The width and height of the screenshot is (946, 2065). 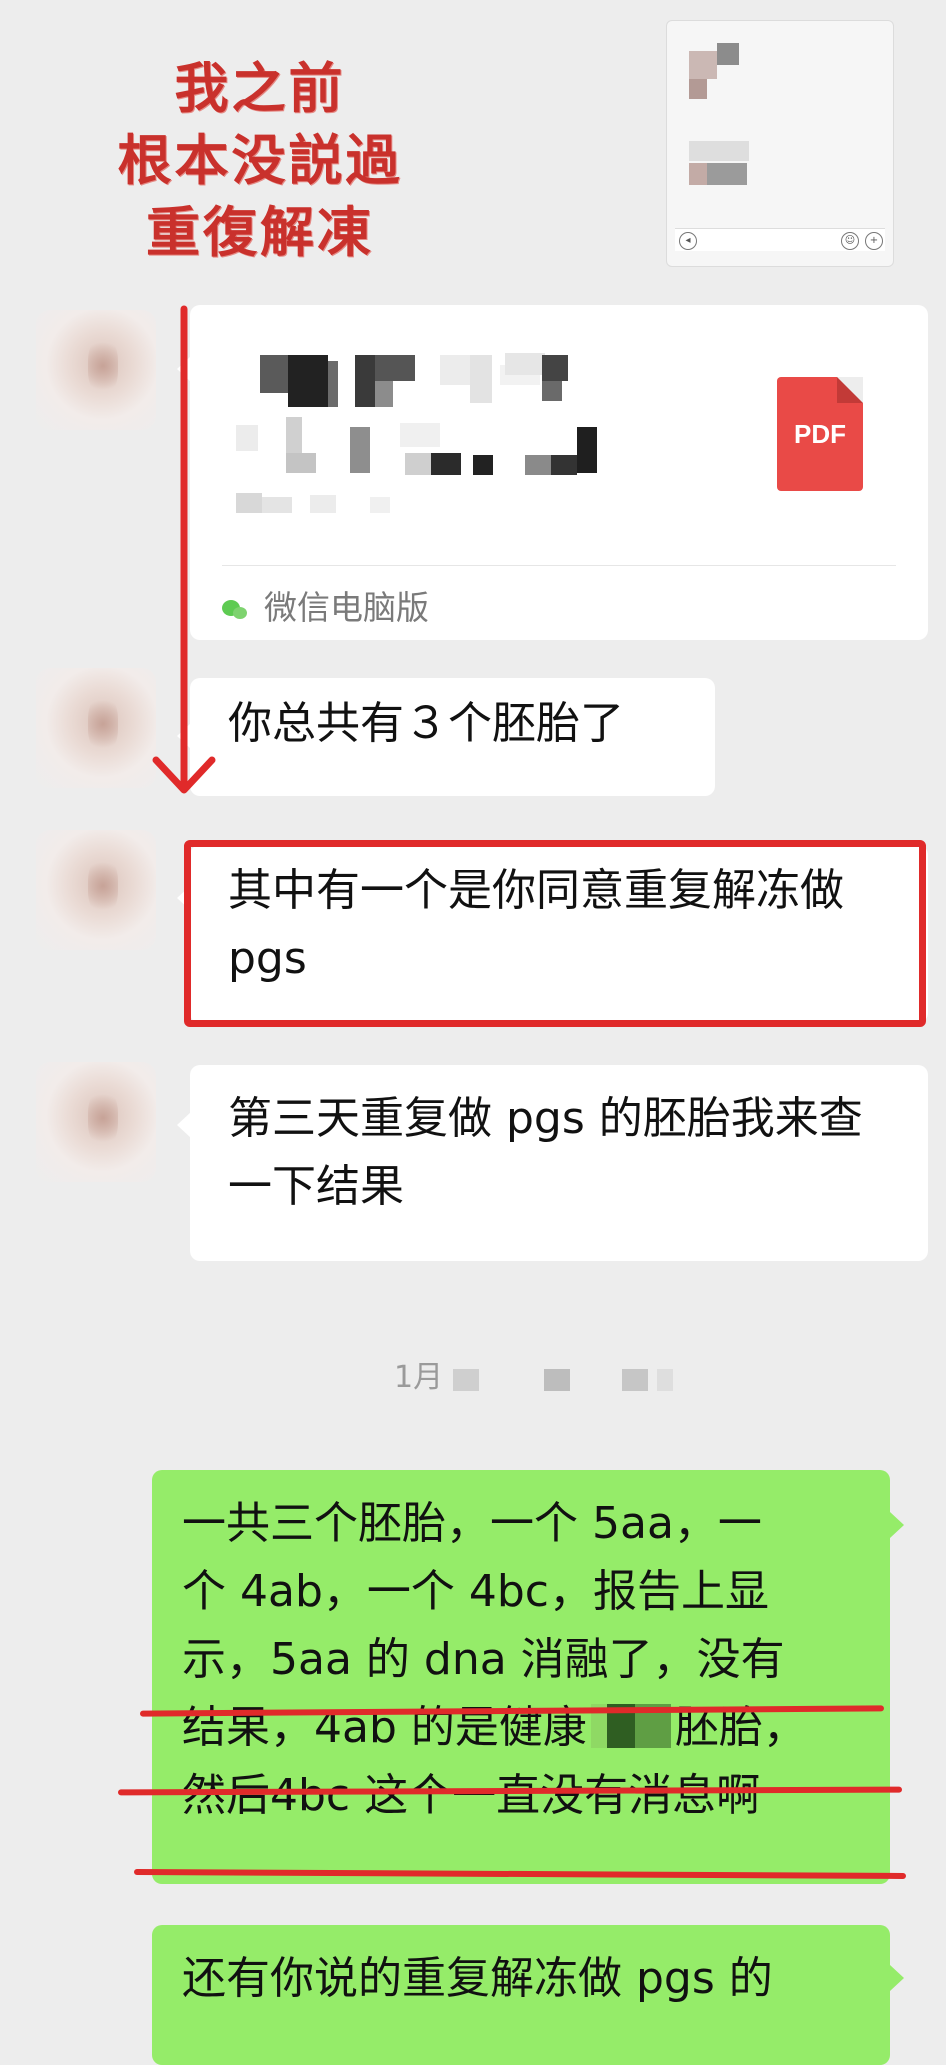 I want to click on message-bubble: 你总共有３个胚胎了, so click(x=452, y=737).